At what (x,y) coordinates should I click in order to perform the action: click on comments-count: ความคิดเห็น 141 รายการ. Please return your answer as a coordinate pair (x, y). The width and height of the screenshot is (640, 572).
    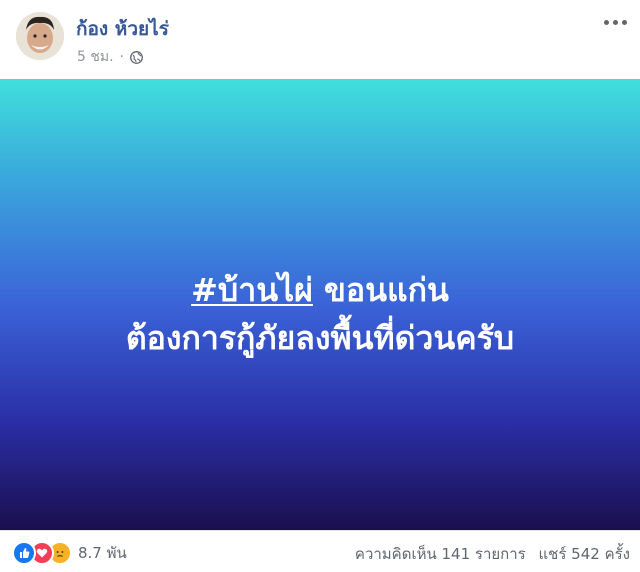
    Looking at the image, I should click on (440, 554).